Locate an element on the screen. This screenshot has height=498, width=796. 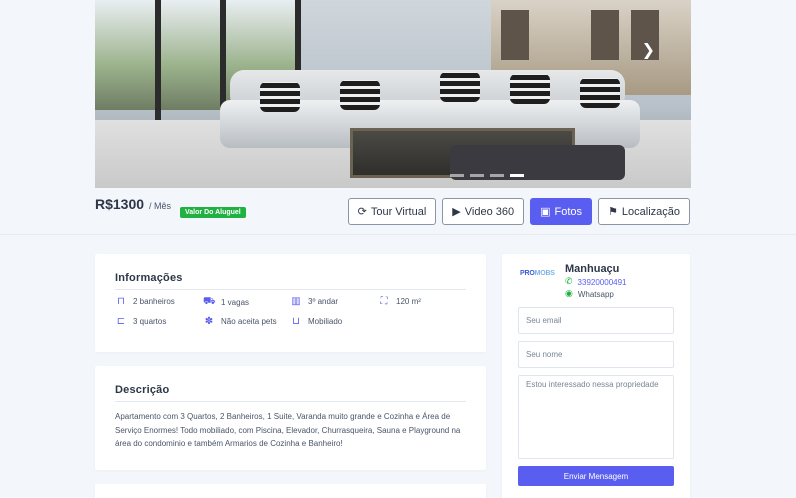
info-area: ⛶ 120 m² is located at coordinates (399, 301).